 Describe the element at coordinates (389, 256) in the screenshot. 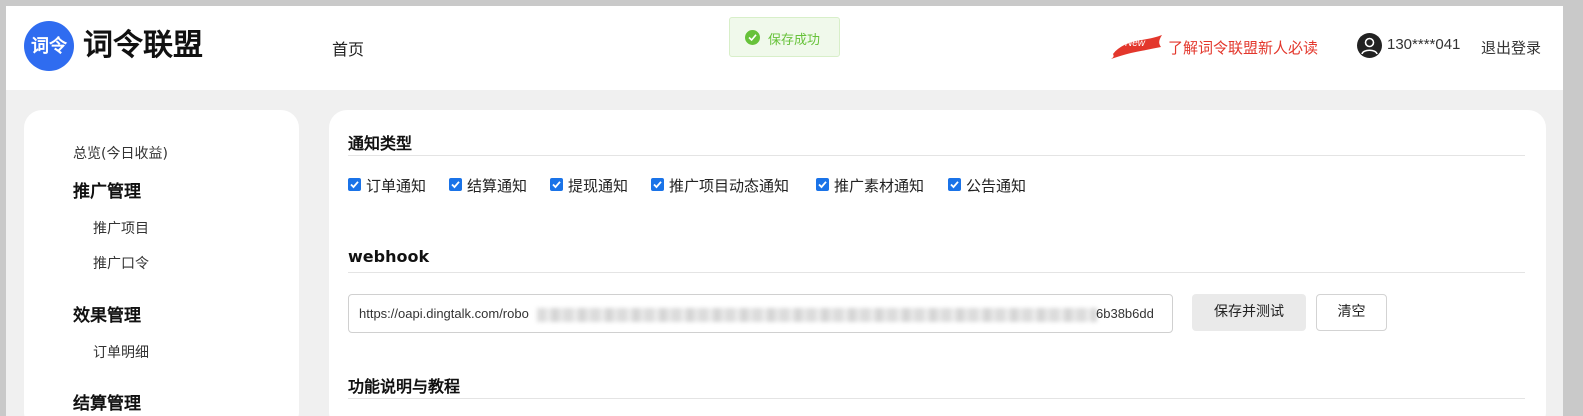

I see `webhook-title: webhook` at that location.